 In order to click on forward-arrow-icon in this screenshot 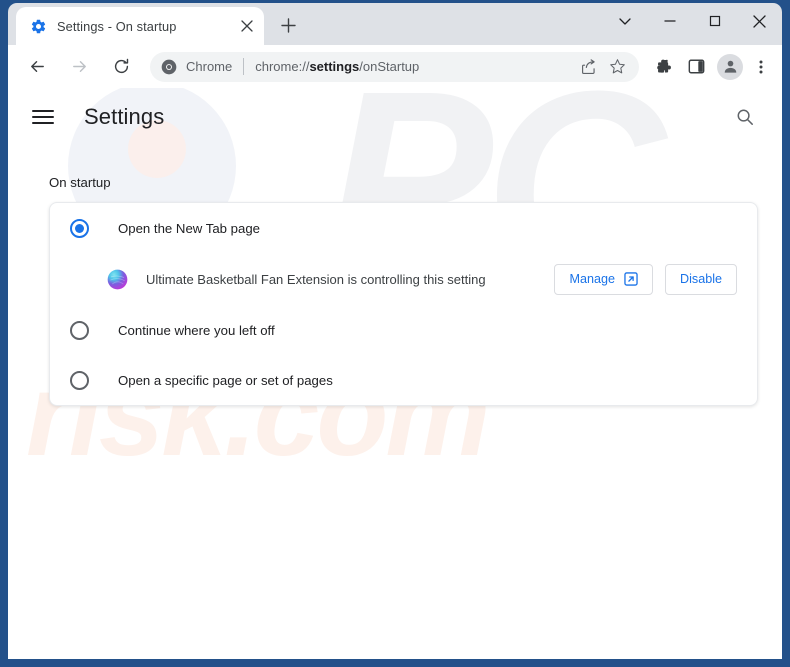, I will do `click(79, 66)`.